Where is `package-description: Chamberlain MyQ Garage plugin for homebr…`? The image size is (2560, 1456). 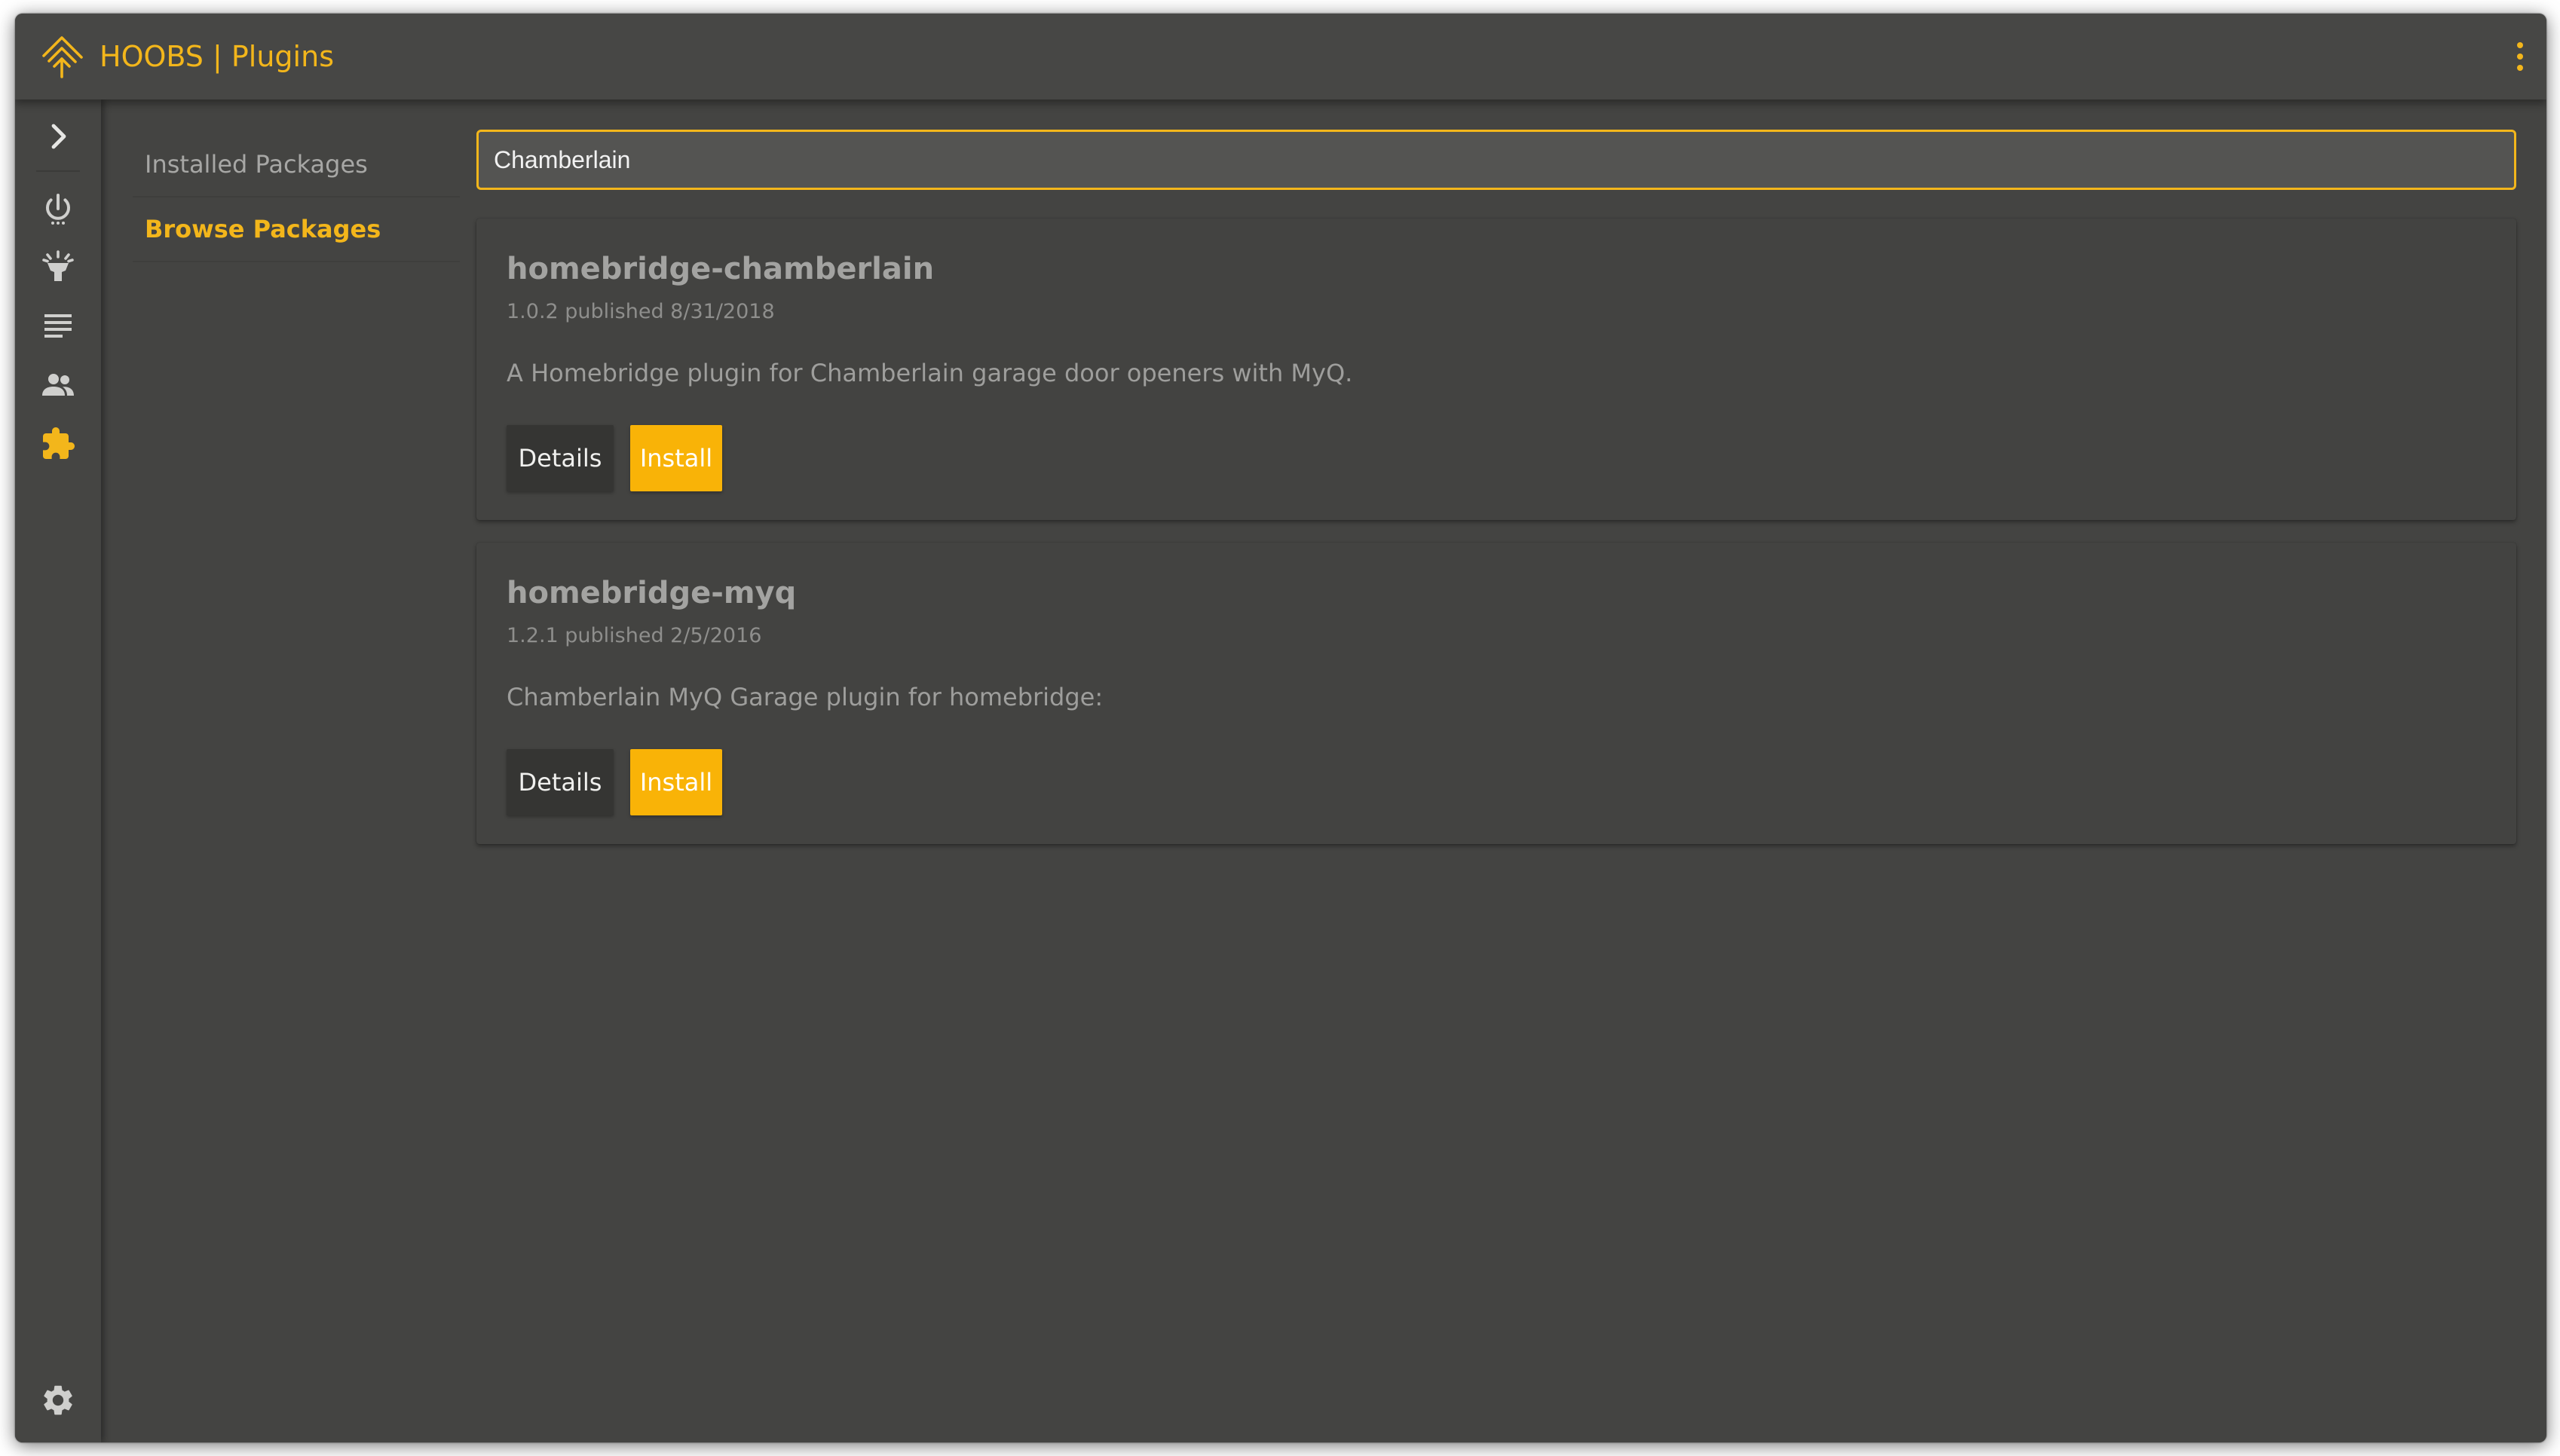 package-description: Chamberlain MyQ Garage plugin for homebr… is located at coordinates (806, 697).